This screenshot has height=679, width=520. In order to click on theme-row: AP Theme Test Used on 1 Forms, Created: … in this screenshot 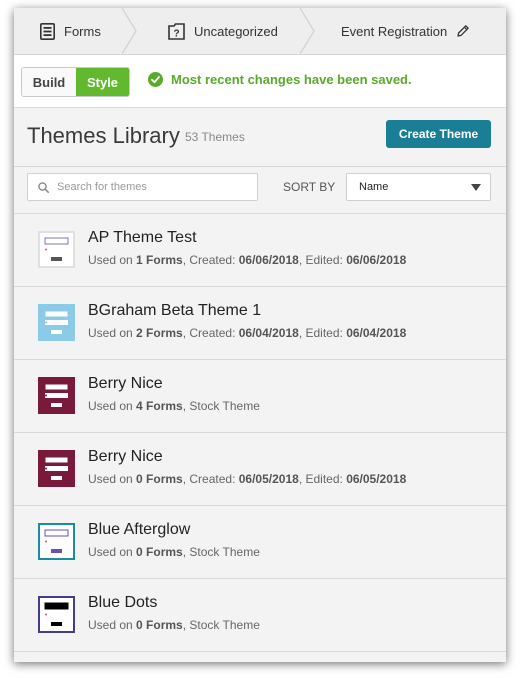, I will do `click(260, 250)`.